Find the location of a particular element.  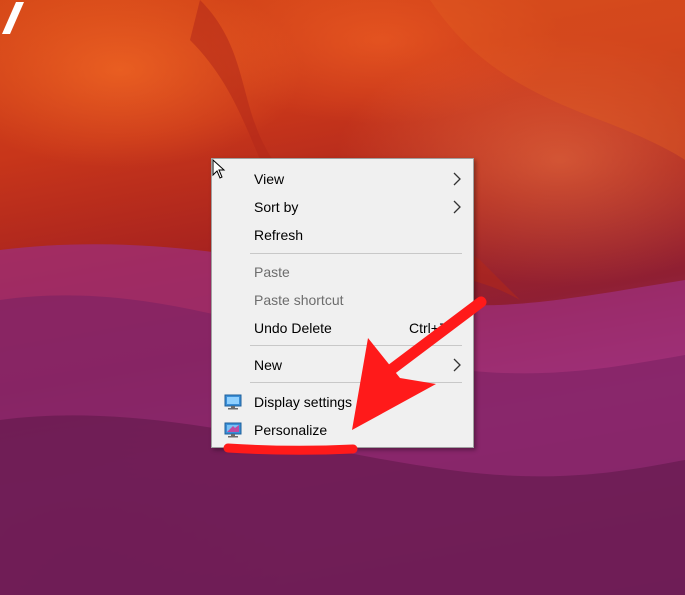

personalize-monitor-icon is located at coordinates (233, 430).